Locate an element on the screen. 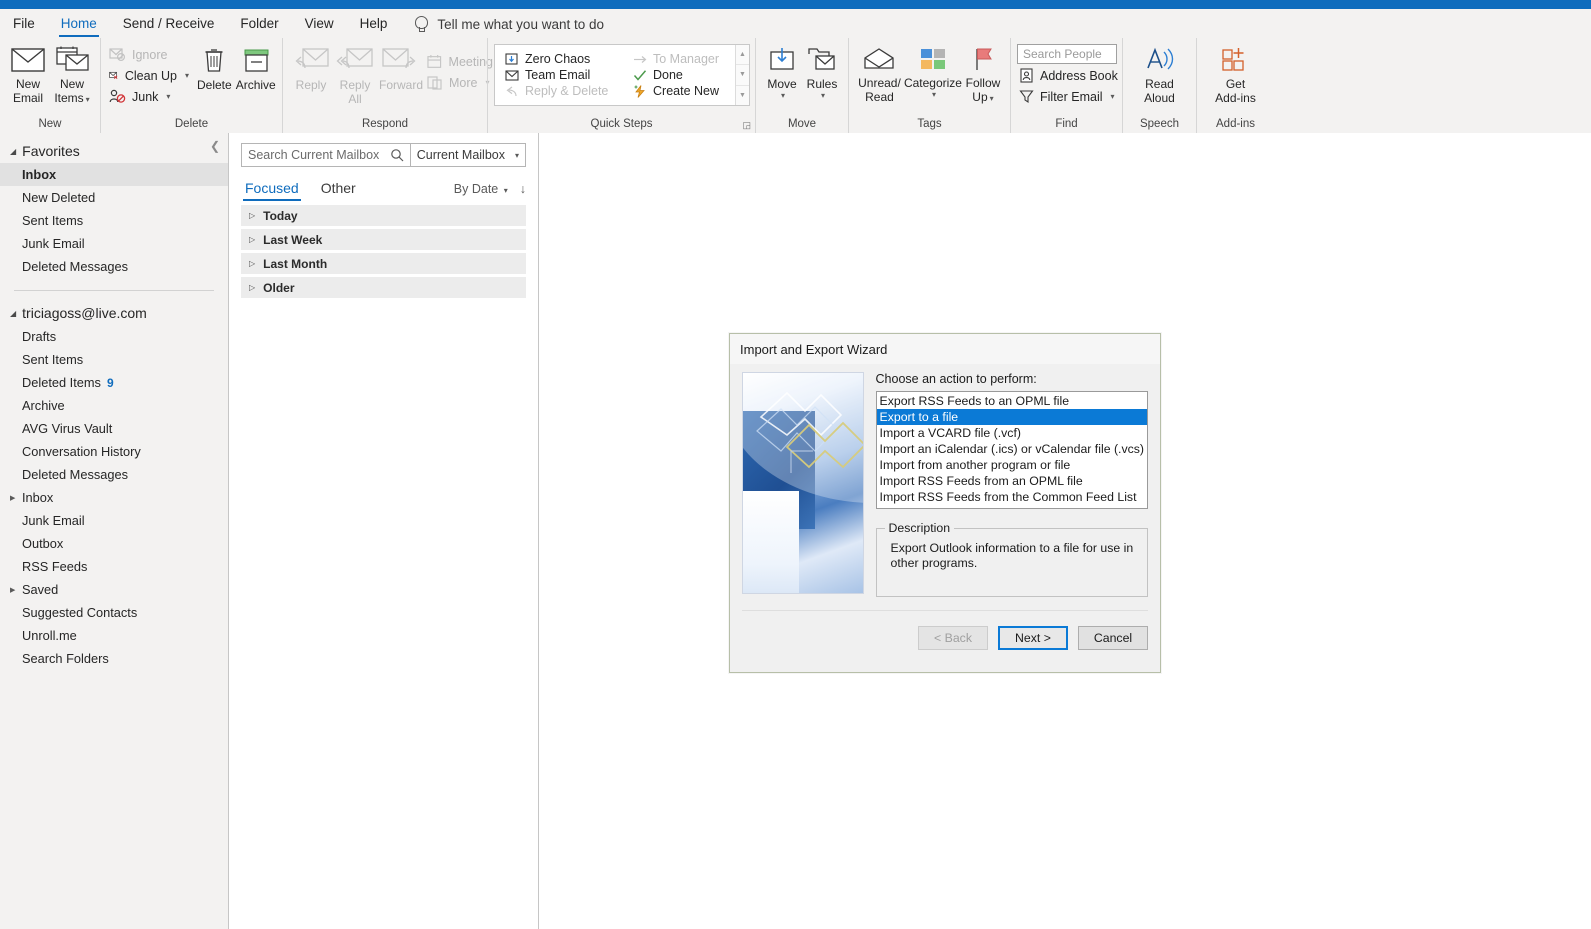 This screenshot has width=1591, height=929. listbox-option-import-rss-opml: Import RSS Feeds from an OPML file is located at coordinates (1012, 481).